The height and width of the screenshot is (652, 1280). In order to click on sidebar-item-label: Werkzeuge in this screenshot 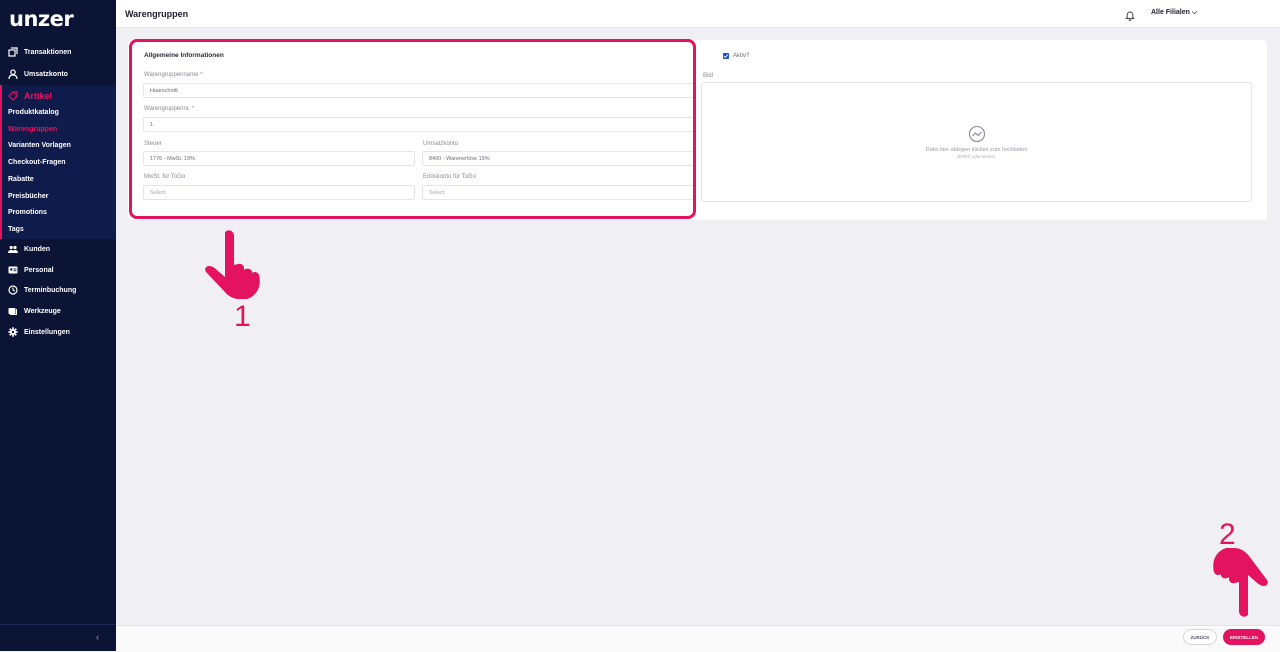, I will do `click(42, 311)`.